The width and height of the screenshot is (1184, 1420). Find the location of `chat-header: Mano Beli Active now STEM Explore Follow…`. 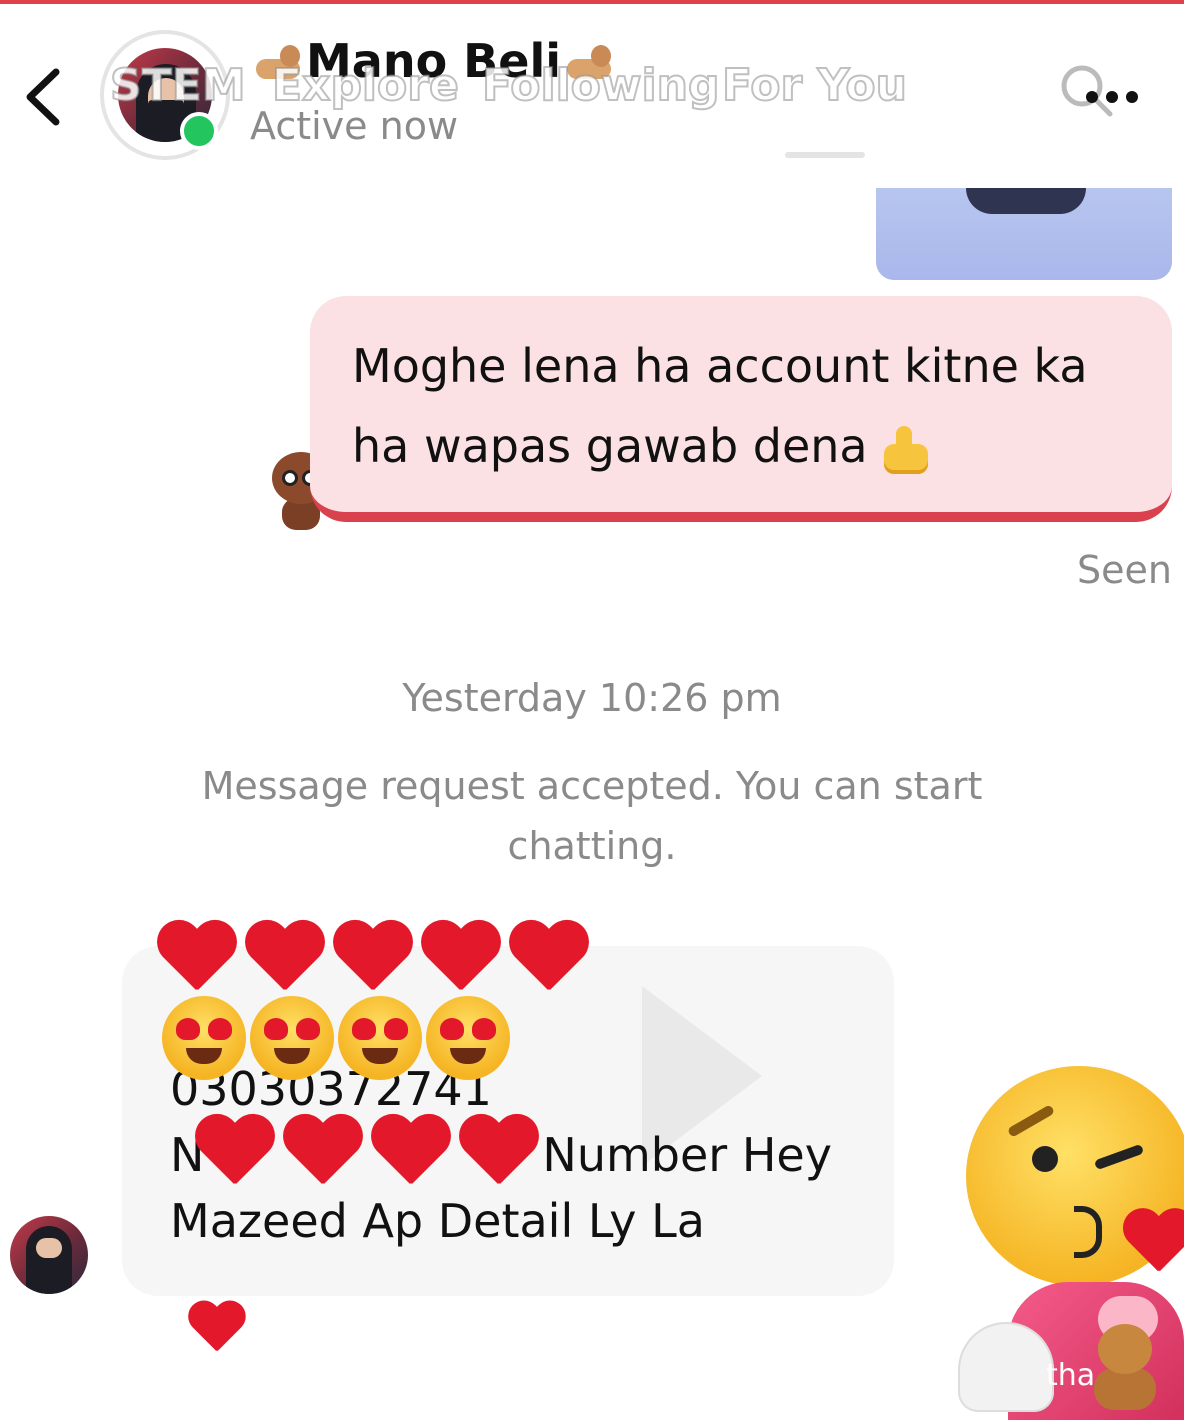

chat-header: Mano Beli Active now STEM Explore Follow… is located at coordinates (592, 89).